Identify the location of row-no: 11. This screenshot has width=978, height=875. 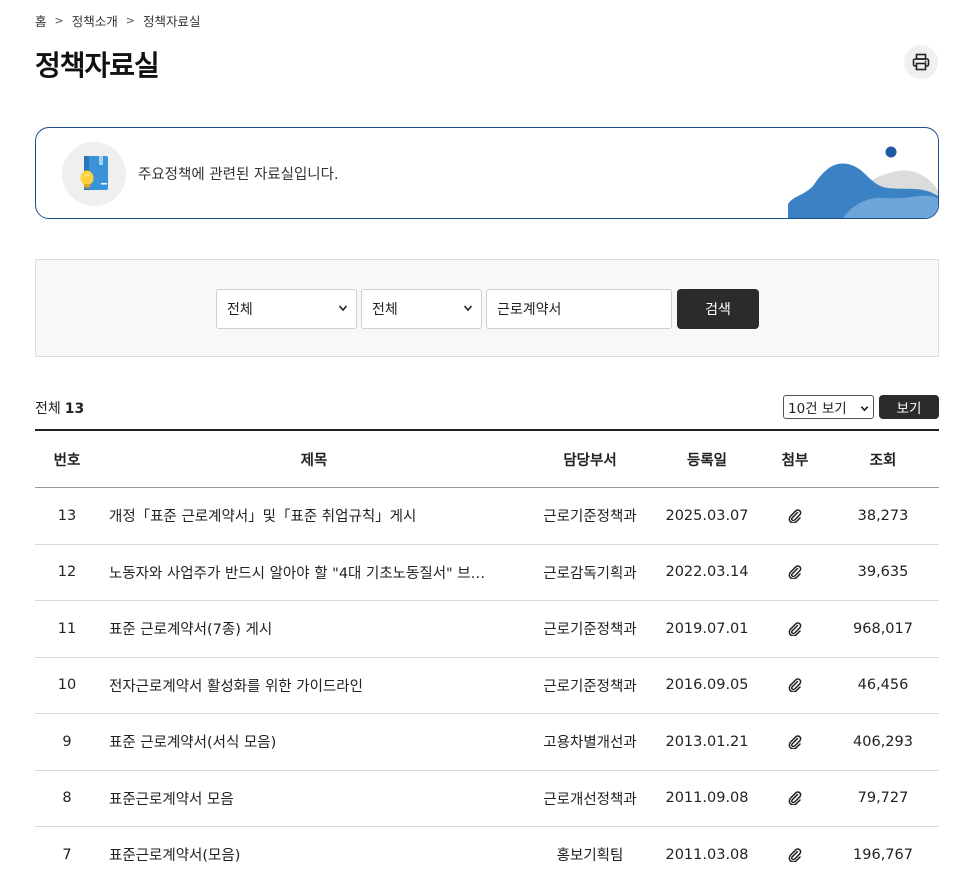
(67, 628).